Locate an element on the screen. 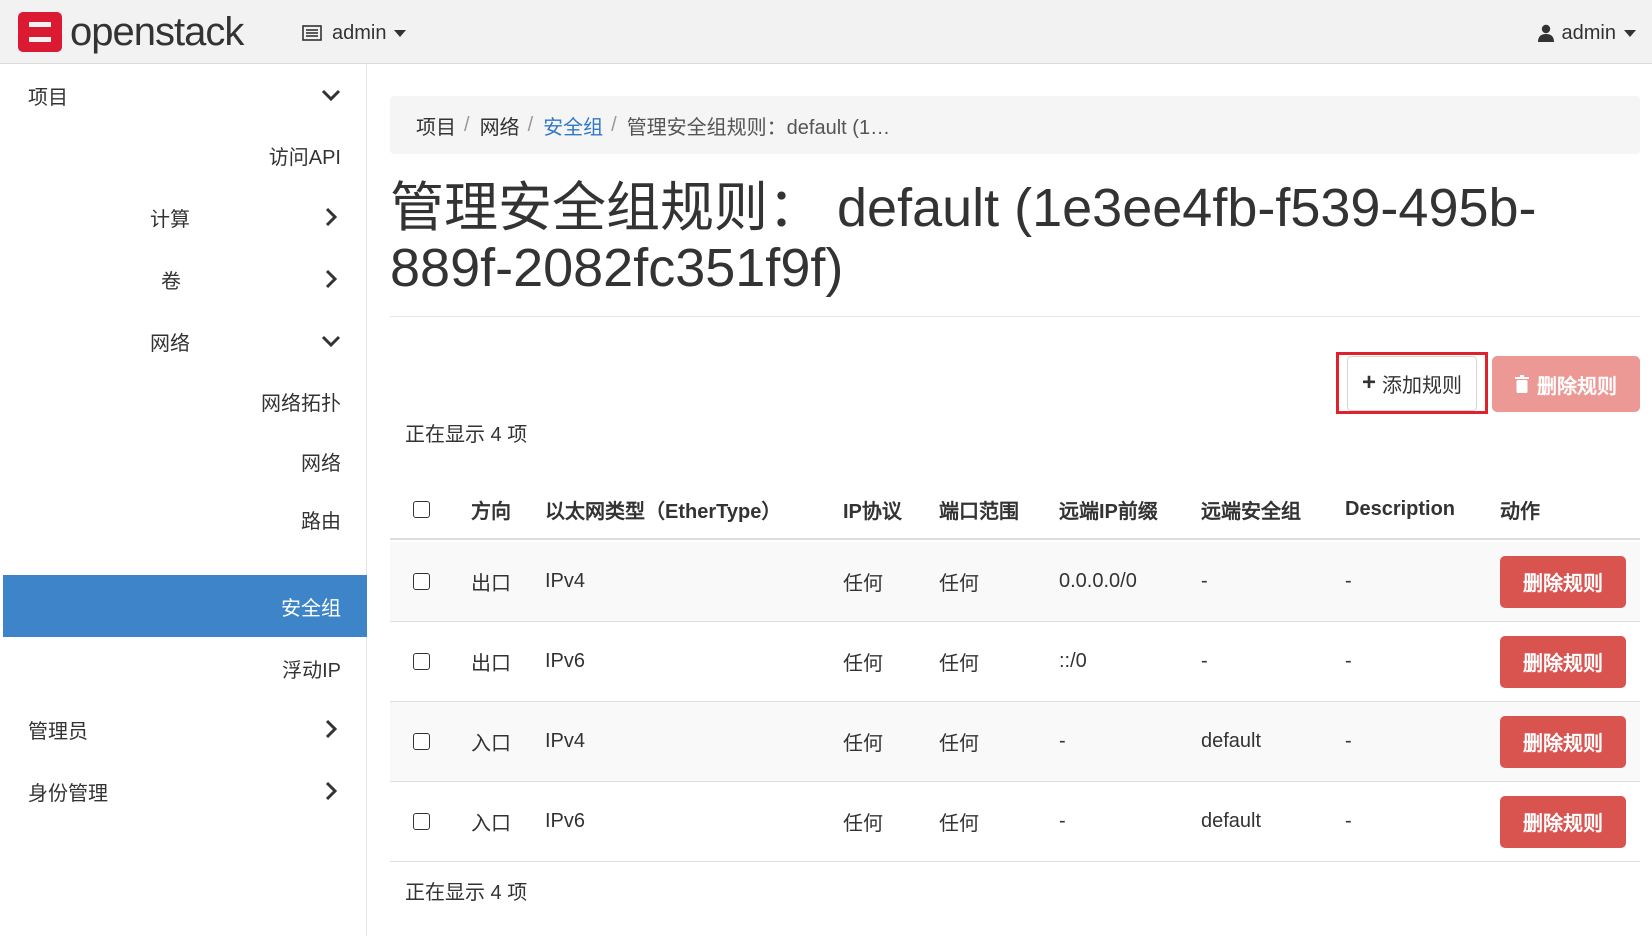  sidebar-item-access-api: 访问API is located at coordinates (185, 155).